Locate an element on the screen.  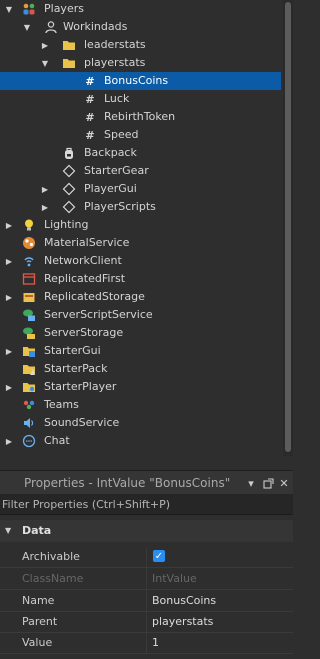
property-name: ClassName is located at coordinates (53, 578).